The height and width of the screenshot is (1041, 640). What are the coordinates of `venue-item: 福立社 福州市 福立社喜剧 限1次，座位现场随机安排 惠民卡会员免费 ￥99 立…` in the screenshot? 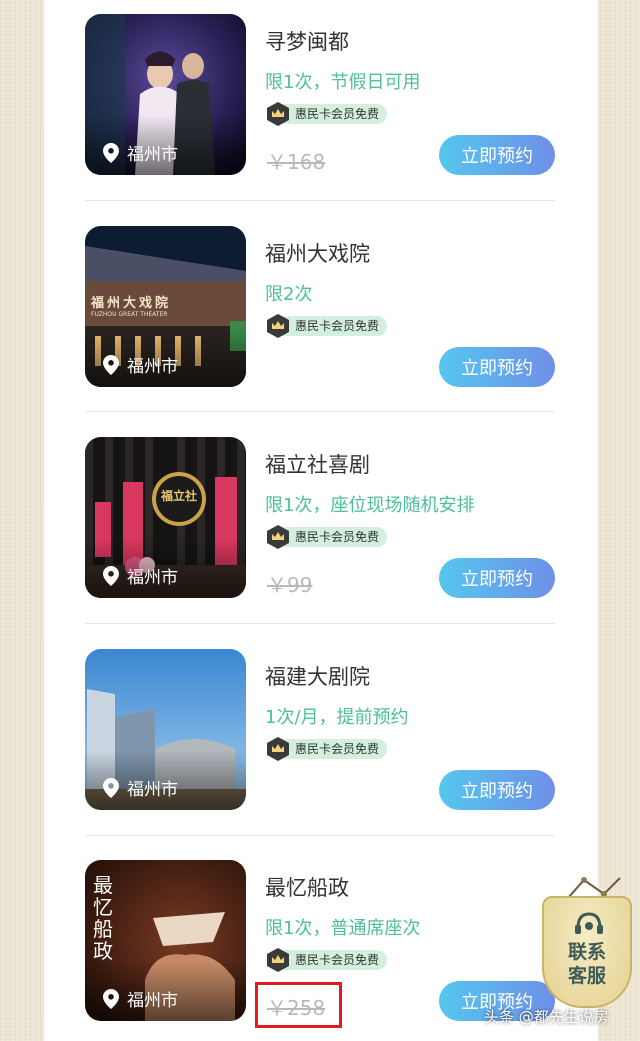 It's located at (320, 518).